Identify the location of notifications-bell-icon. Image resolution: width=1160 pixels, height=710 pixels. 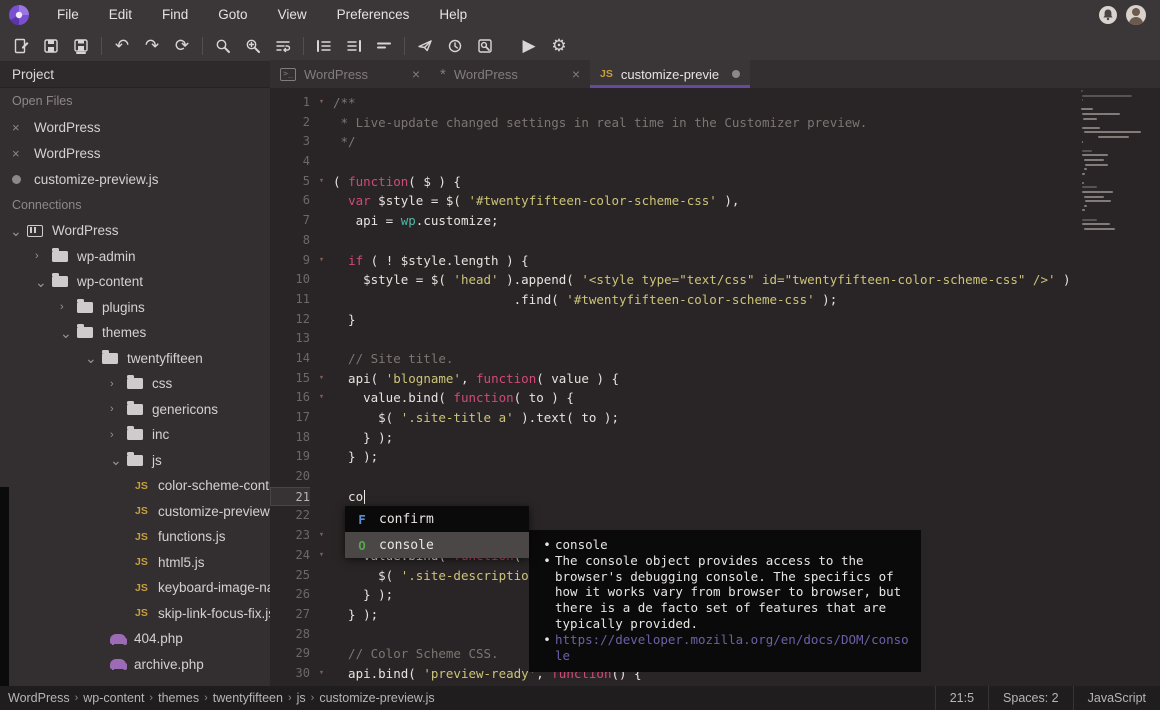
(1108, 15).